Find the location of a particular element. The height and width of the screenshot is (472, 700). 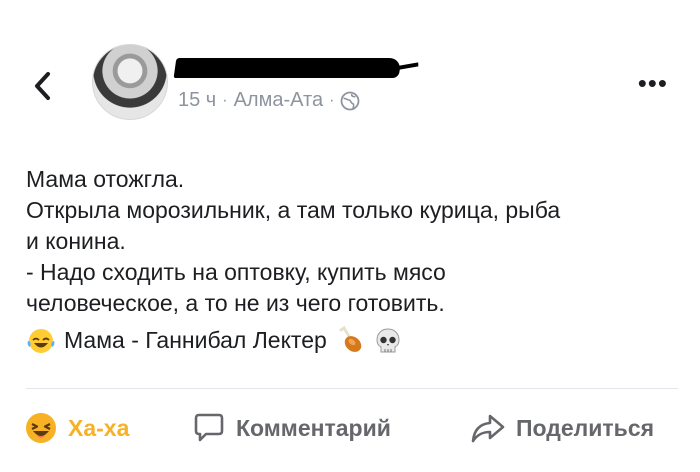

post-text-line: Мама отожгла. is located at coordinates (105, 179).